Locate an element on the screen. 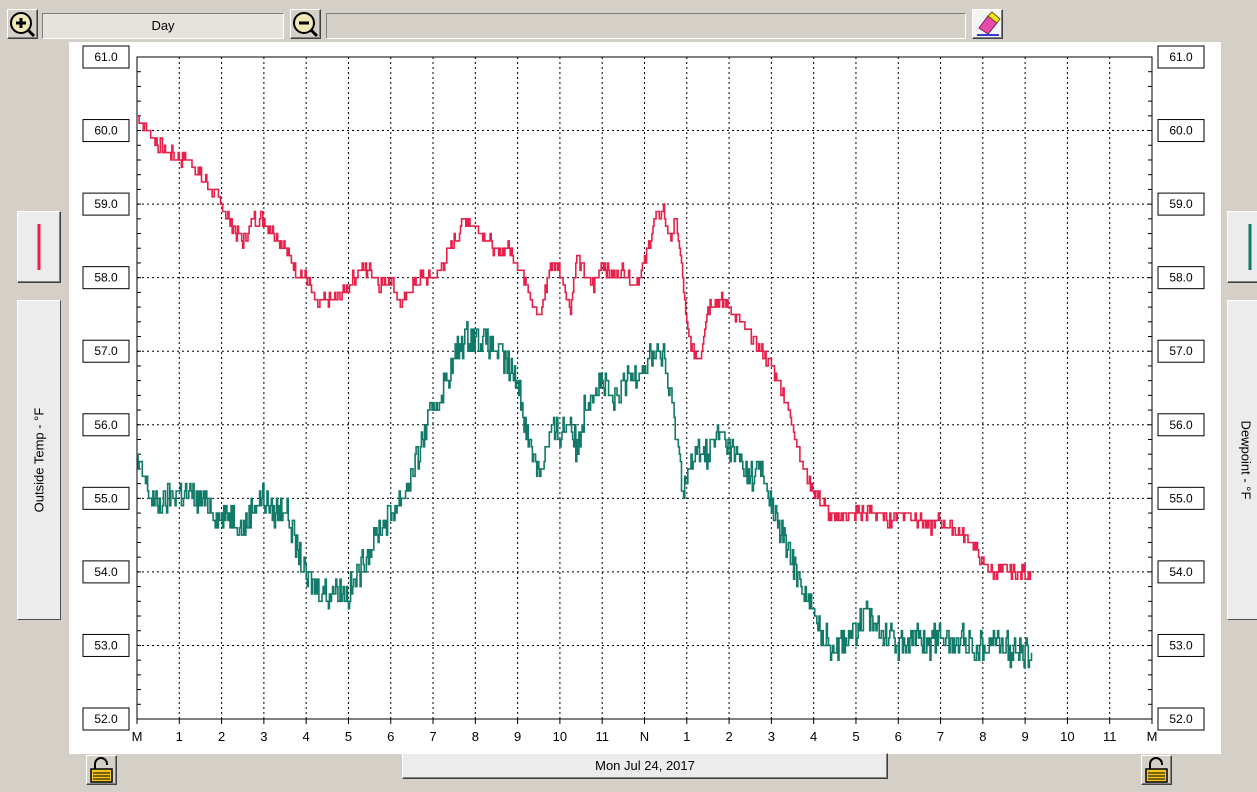 The image size is (1257, 792). dewpoint-color-swatch is located at coordinates (1242, 247).